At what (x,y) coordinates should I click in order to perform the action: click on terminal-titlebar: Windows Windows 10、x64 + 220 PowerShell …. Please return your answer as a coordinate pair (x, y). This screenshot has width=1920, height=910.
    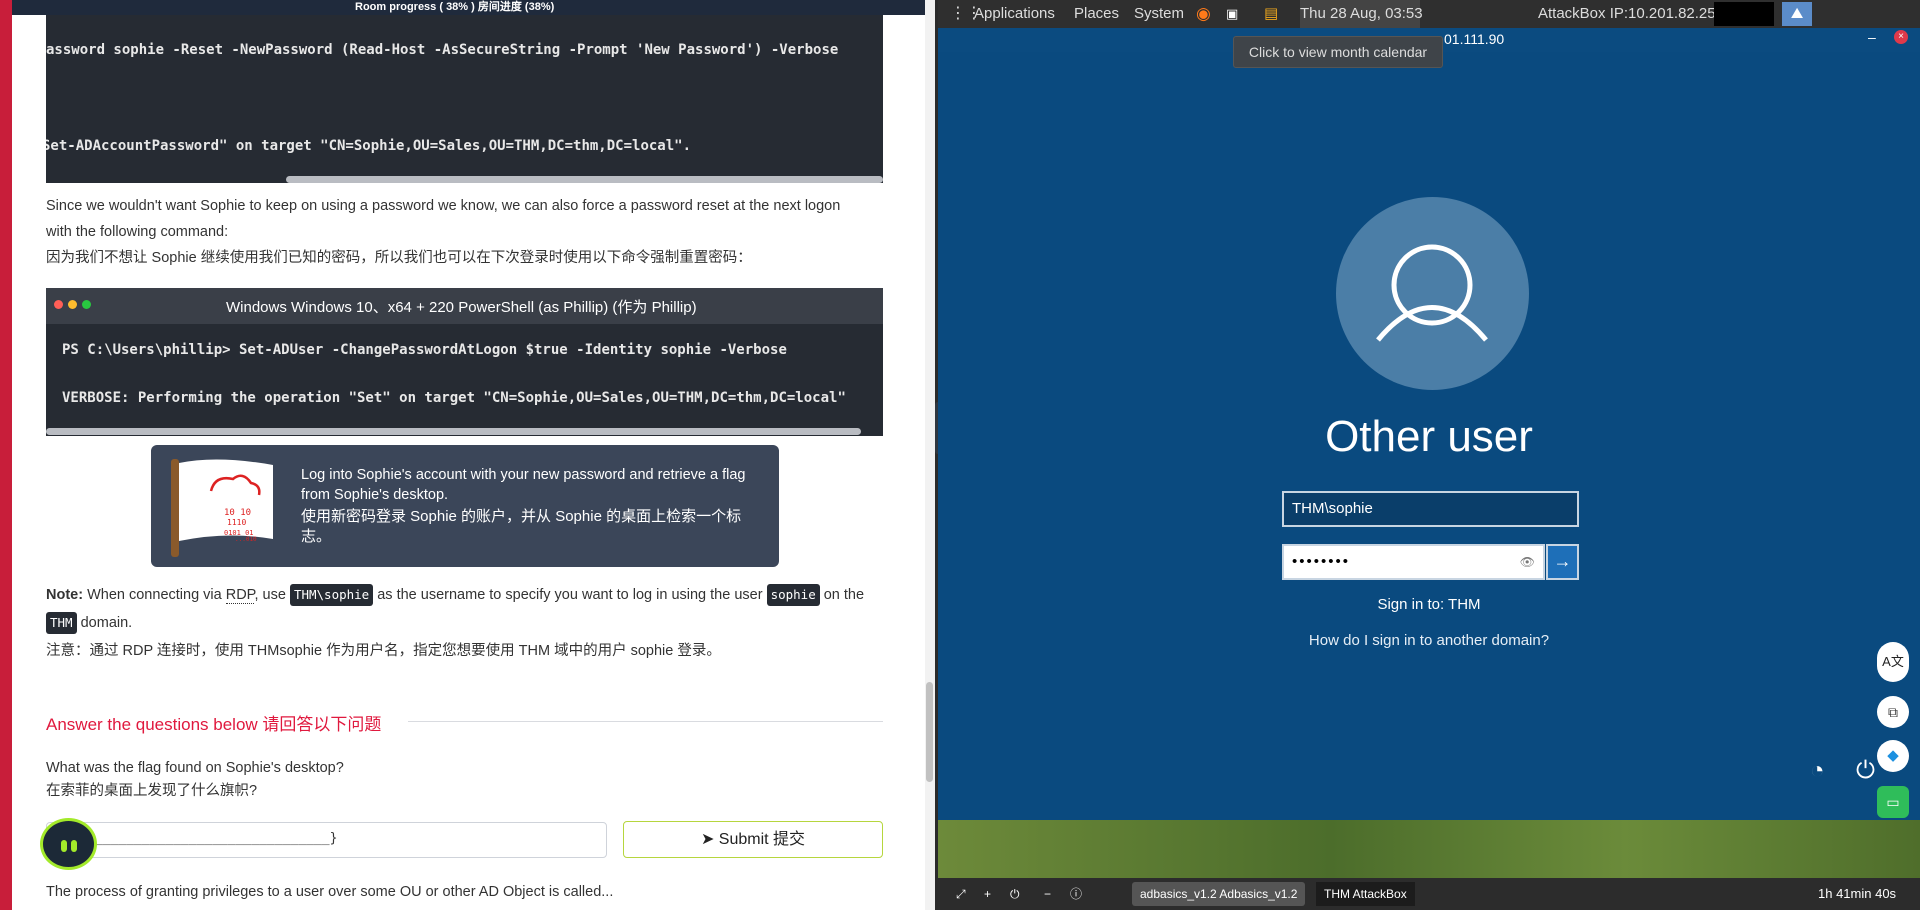
    Looking at the image, I should click on (464, 306).